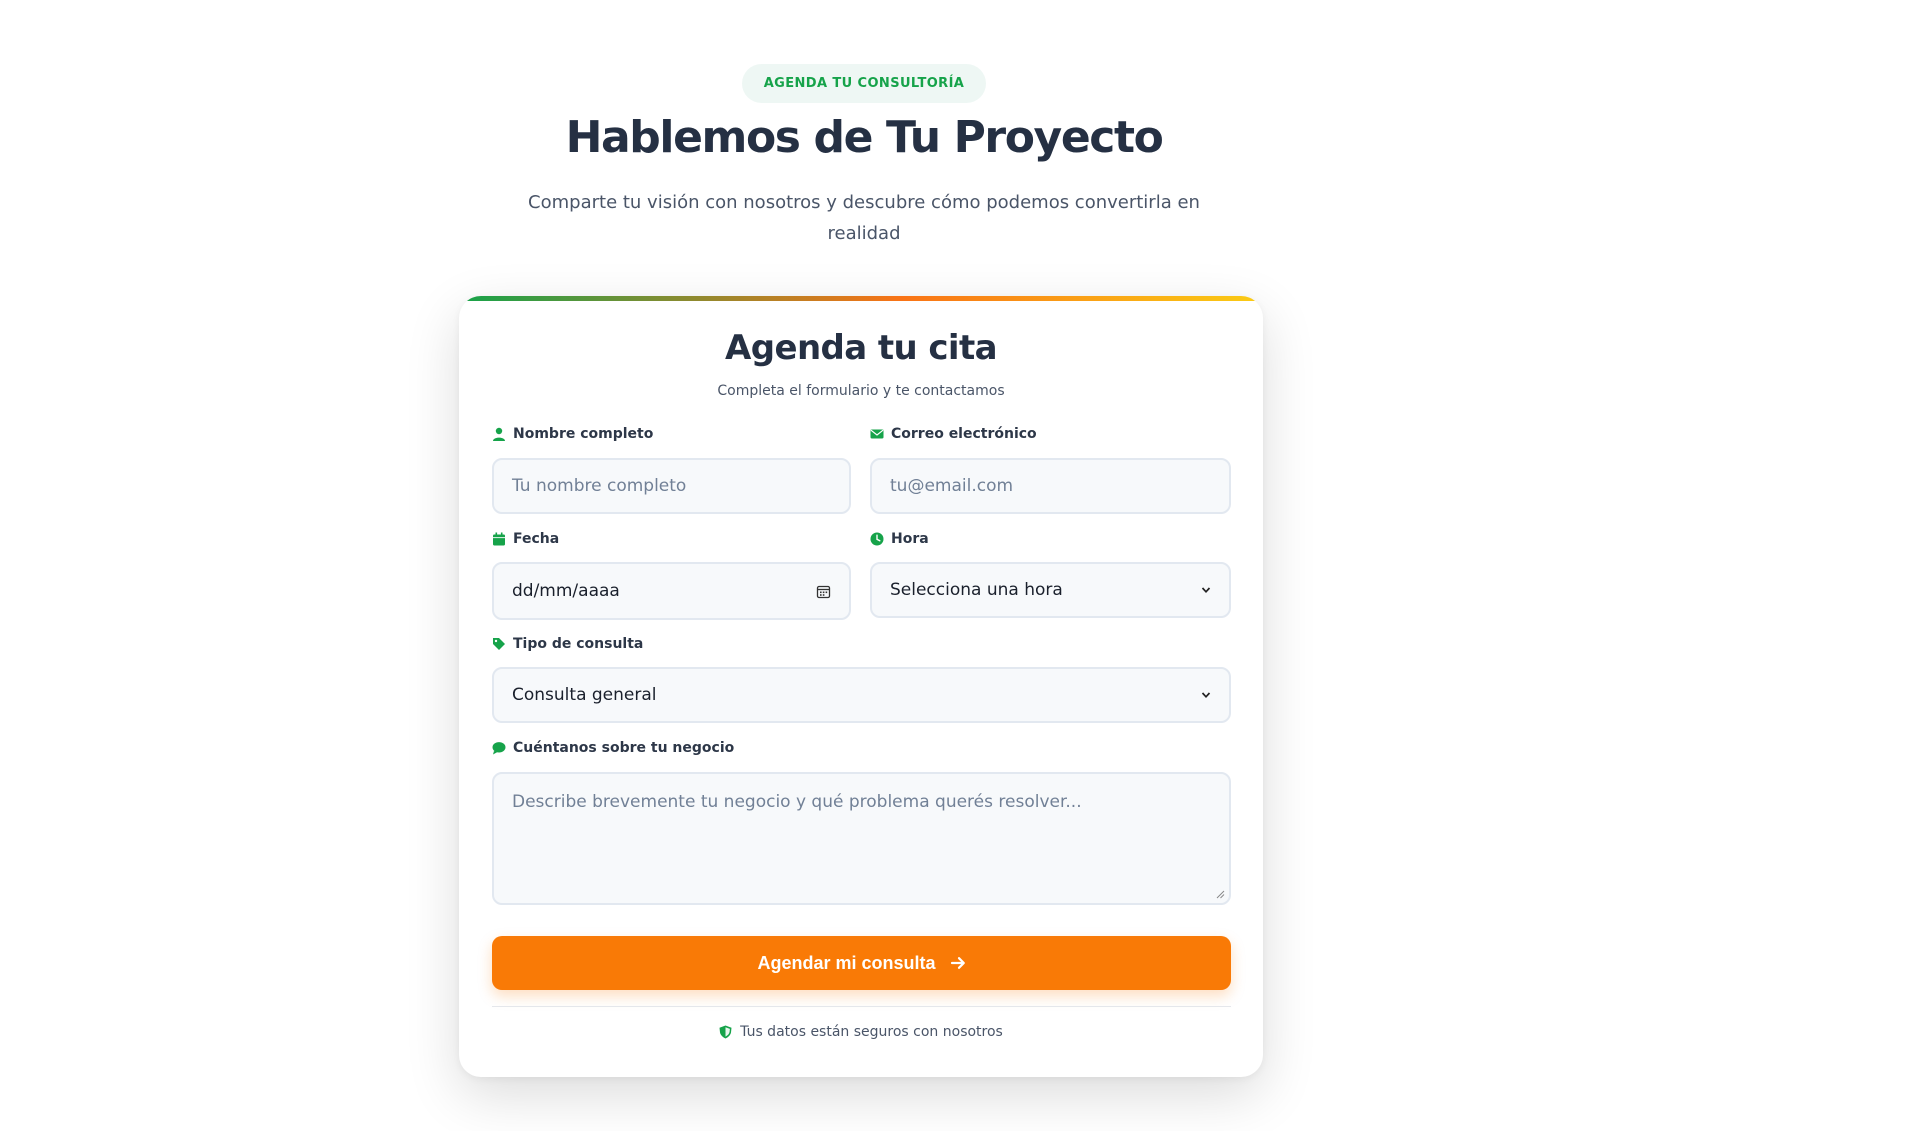 The height and width of the screenshot is (1131, 1920). Describe the element at coordinates (861, 298) in the screenshot. I see `card-accent-bar` at that location.